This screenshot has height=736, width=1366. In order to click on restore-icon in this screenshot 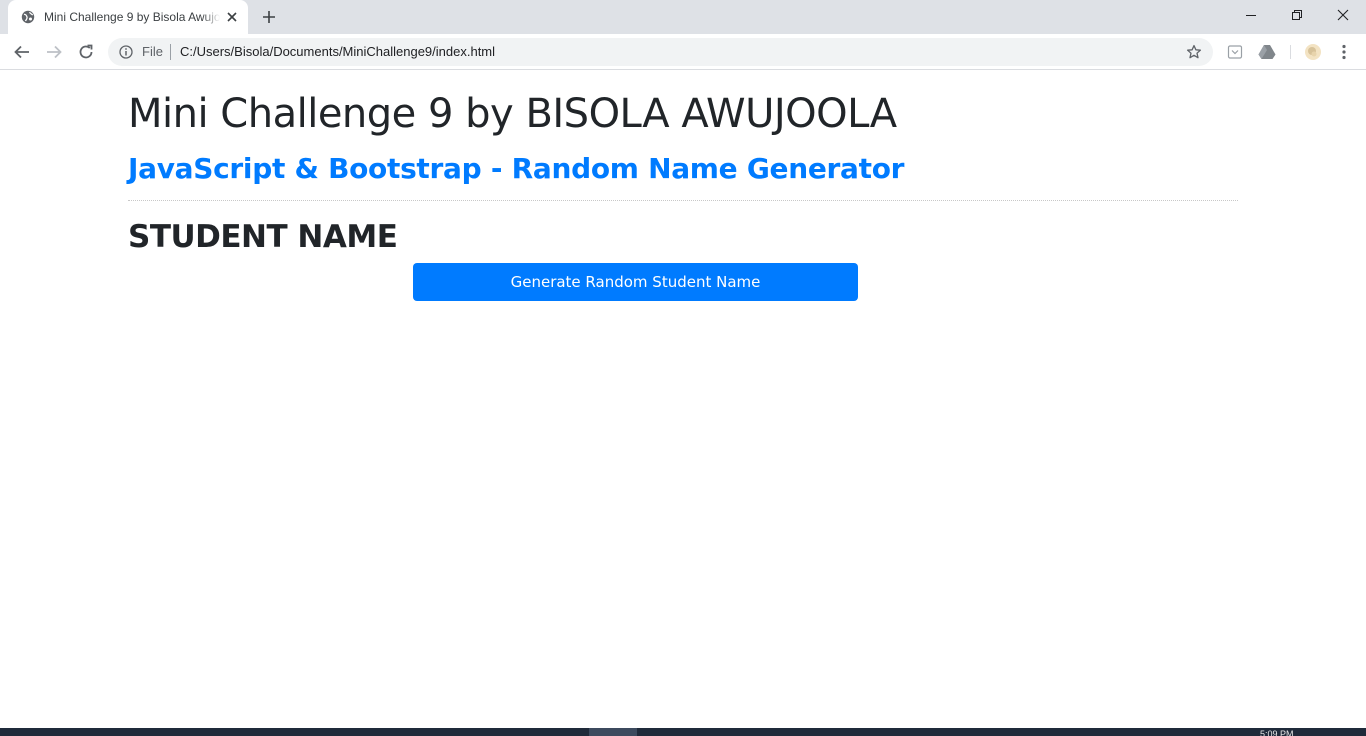, I will do `click(1297, 15)`.